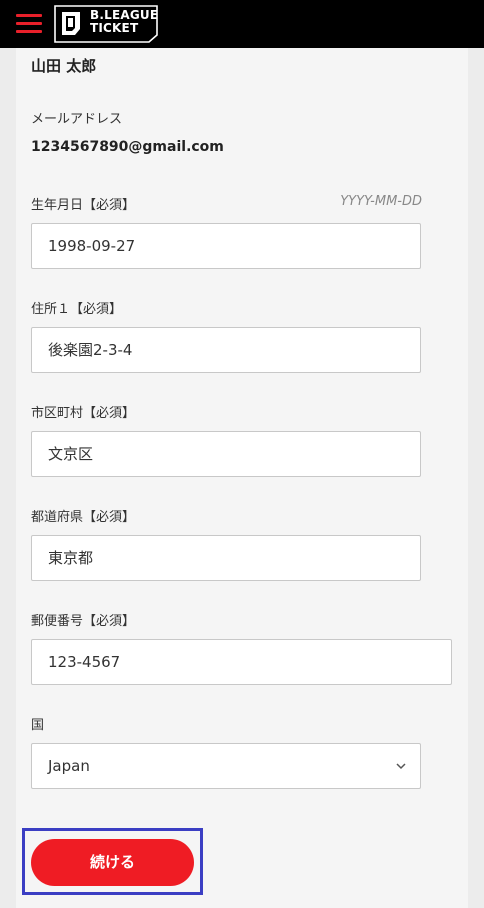  What do you see at coordinates (83, 413) in the screenshot?
I see `city-label: 市区町村【必須】` at bounding box center [83, 413].